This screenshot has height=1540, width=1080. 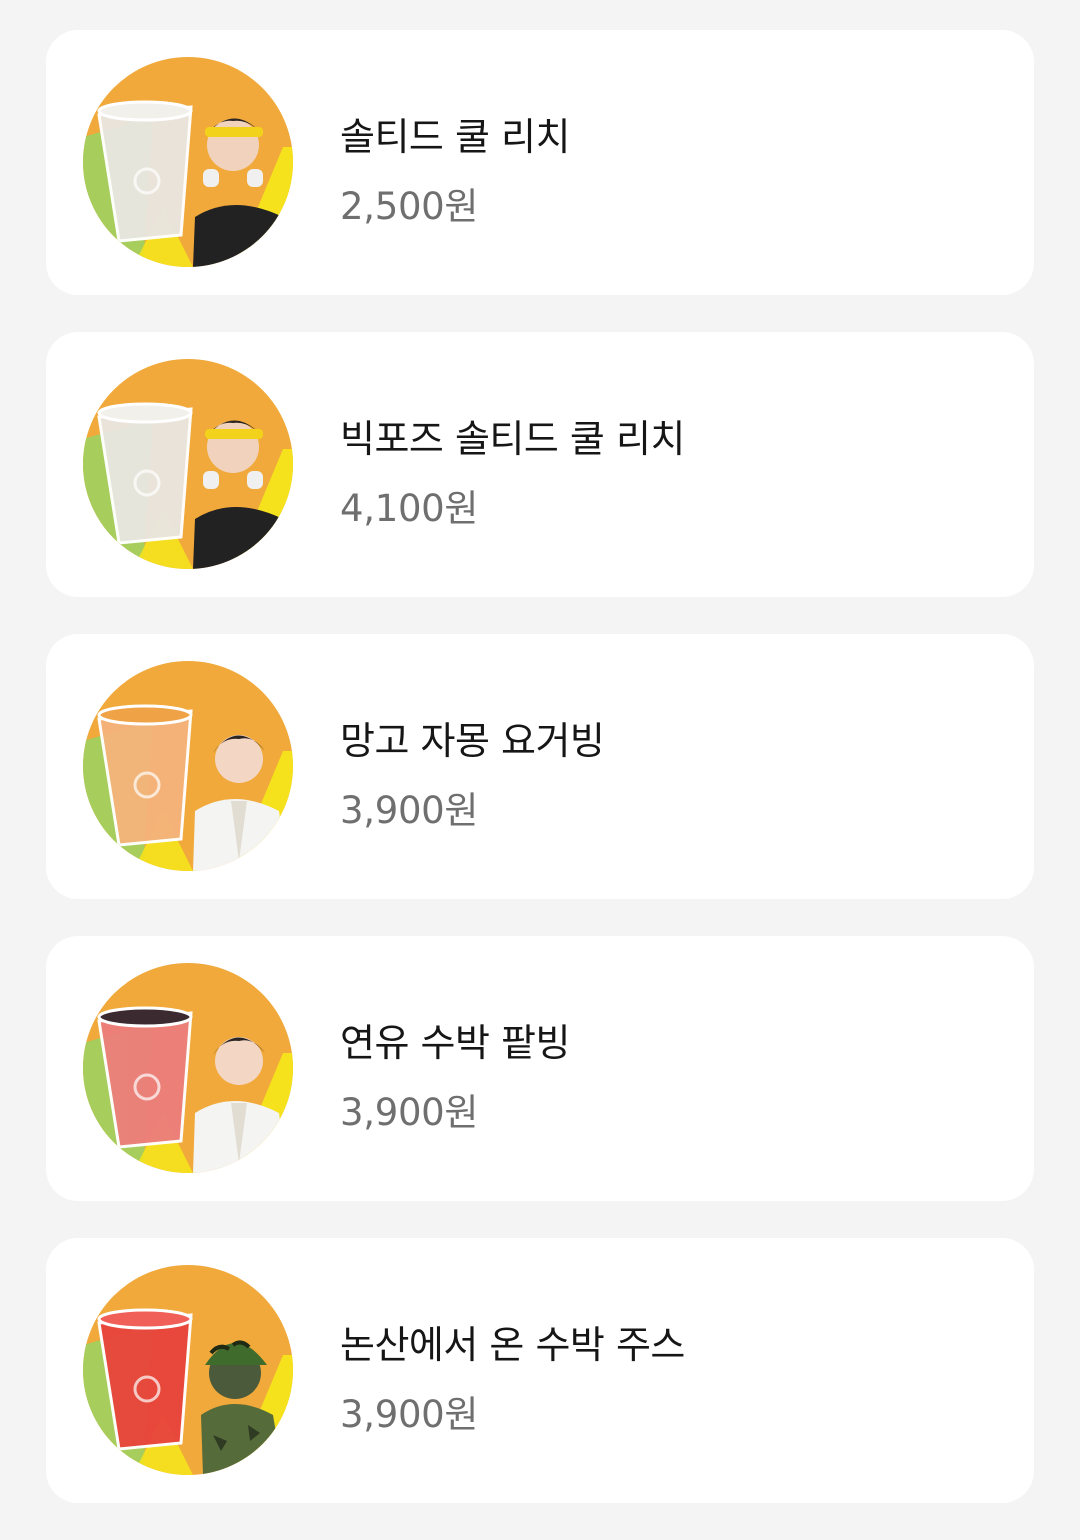 I want to click on menu-item-name: 망고 자몽 요거빙, so click(x=472, y=741).